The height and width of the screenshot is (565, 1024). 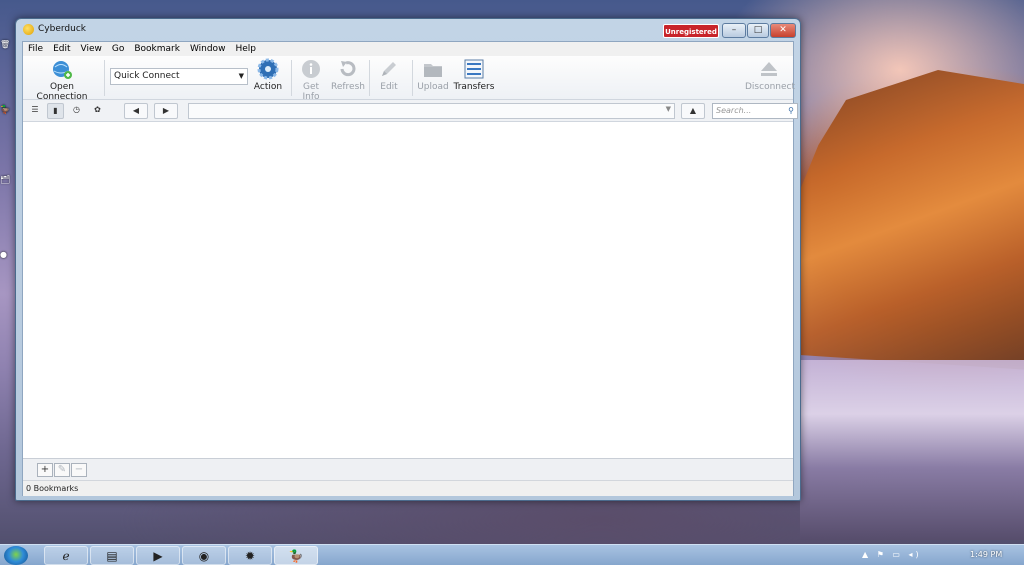 What do you see at coordinates (791, 110) in the screenshot?
I see `search-icon: ⚲` at bounding box center [791, 110].